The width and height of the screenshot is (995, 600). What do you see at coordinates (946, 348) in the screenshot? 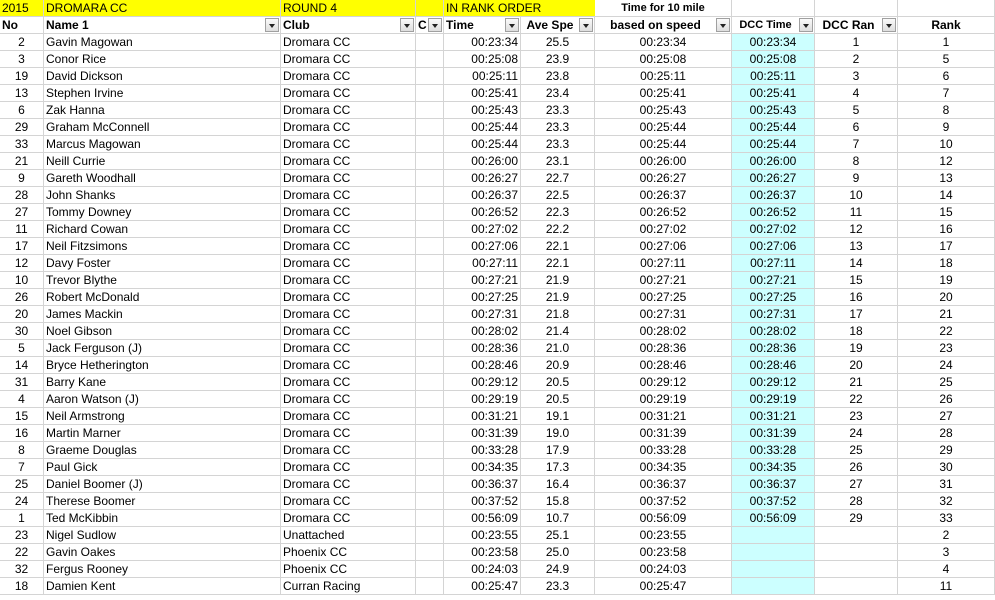
I see `rank-cell: 23` at bounding box center [946, 348].